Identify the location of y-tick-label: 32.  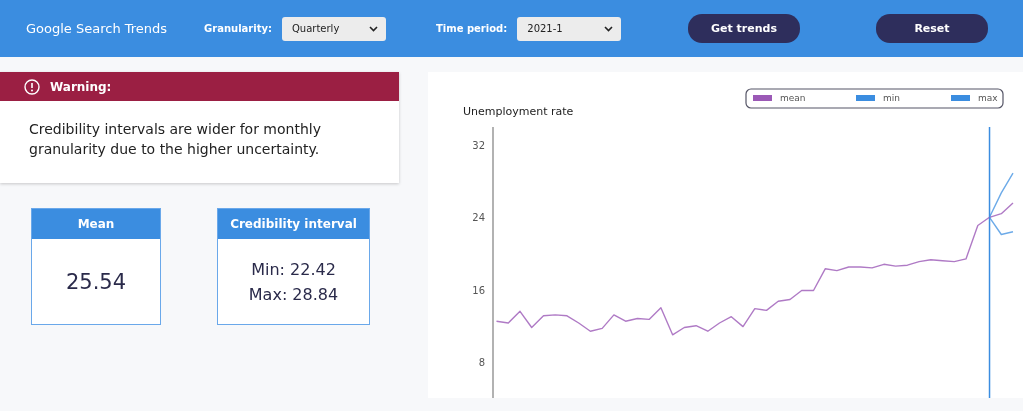
(478, 146).